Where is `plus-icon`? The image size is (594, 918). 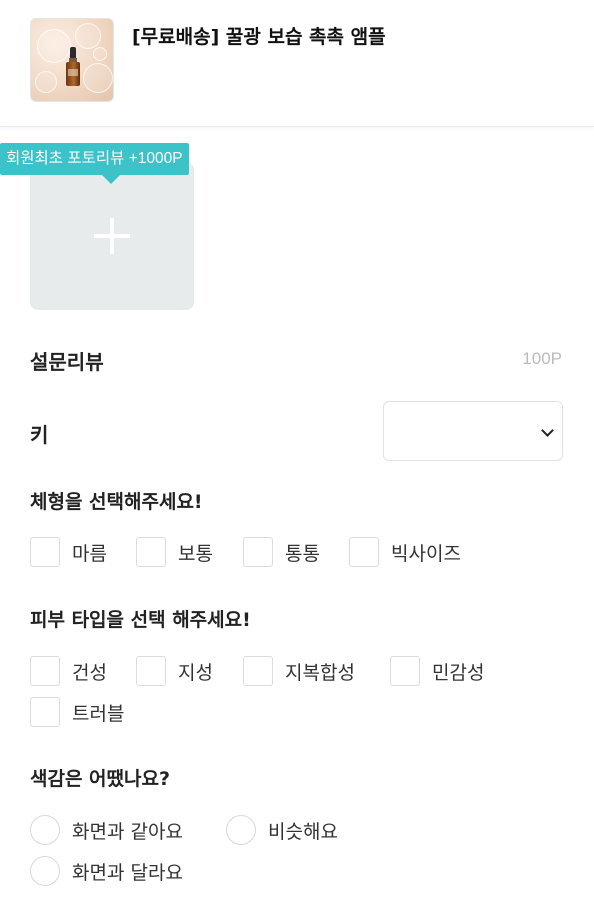 plus-icon is located at coordinates (112, 236).